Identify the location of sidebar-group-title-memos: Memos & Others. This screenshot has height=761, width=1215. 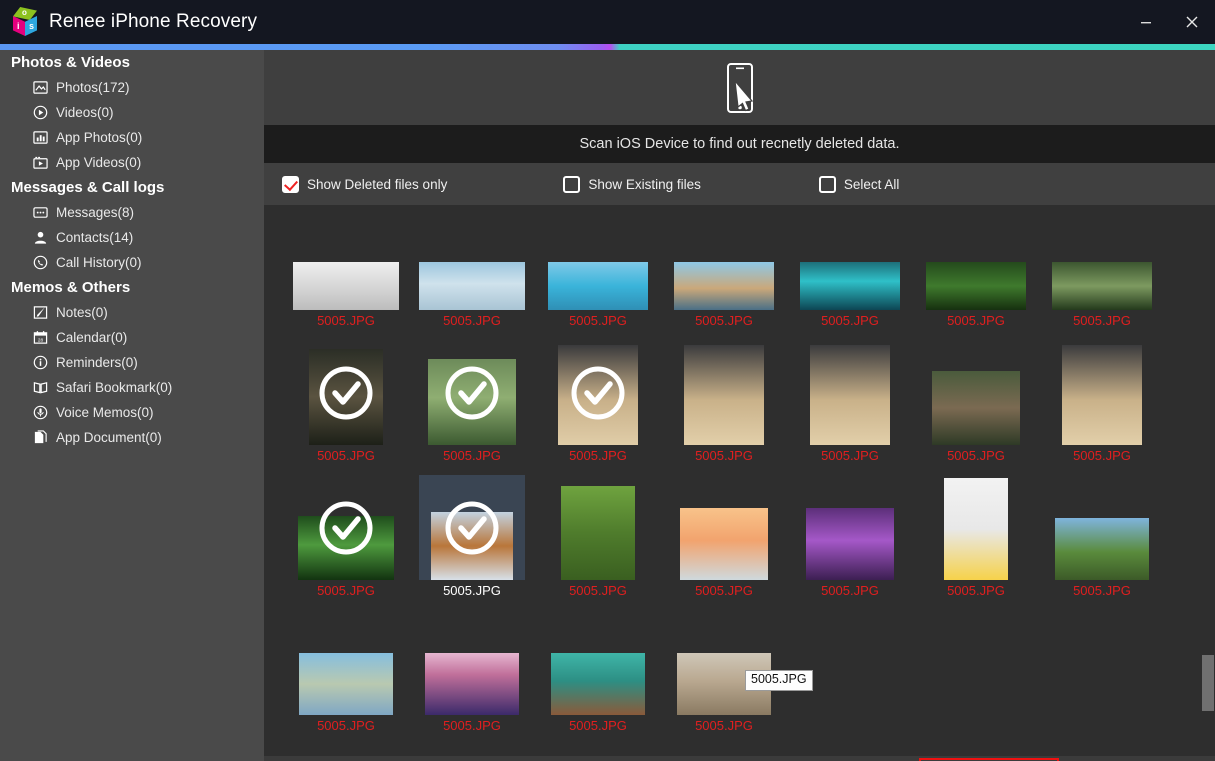
(71, 287).